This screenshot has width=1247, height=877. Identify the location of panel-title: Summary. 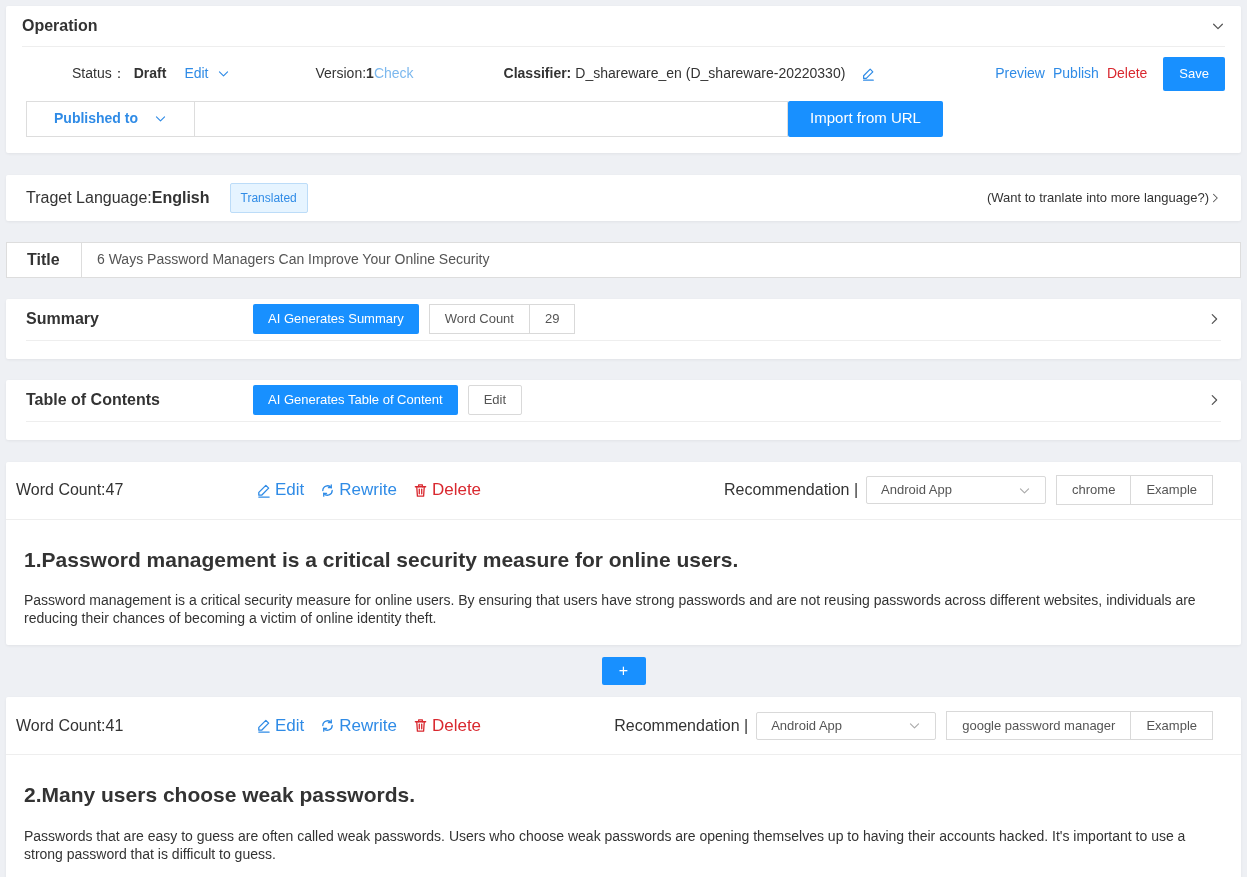
(63, 319).